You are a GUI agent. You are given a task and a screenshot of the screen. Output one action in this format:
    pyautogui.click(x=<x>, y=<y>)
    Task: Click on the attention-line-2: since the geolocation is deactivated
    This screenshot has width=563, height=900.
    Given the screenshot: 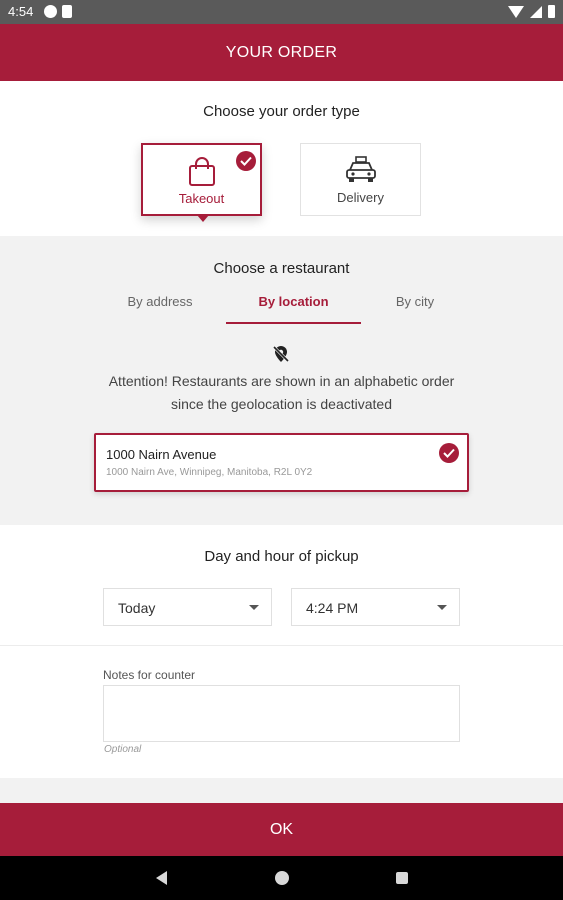 What is the action you would take?
    pyautogui.click(x=281, y=404)
    